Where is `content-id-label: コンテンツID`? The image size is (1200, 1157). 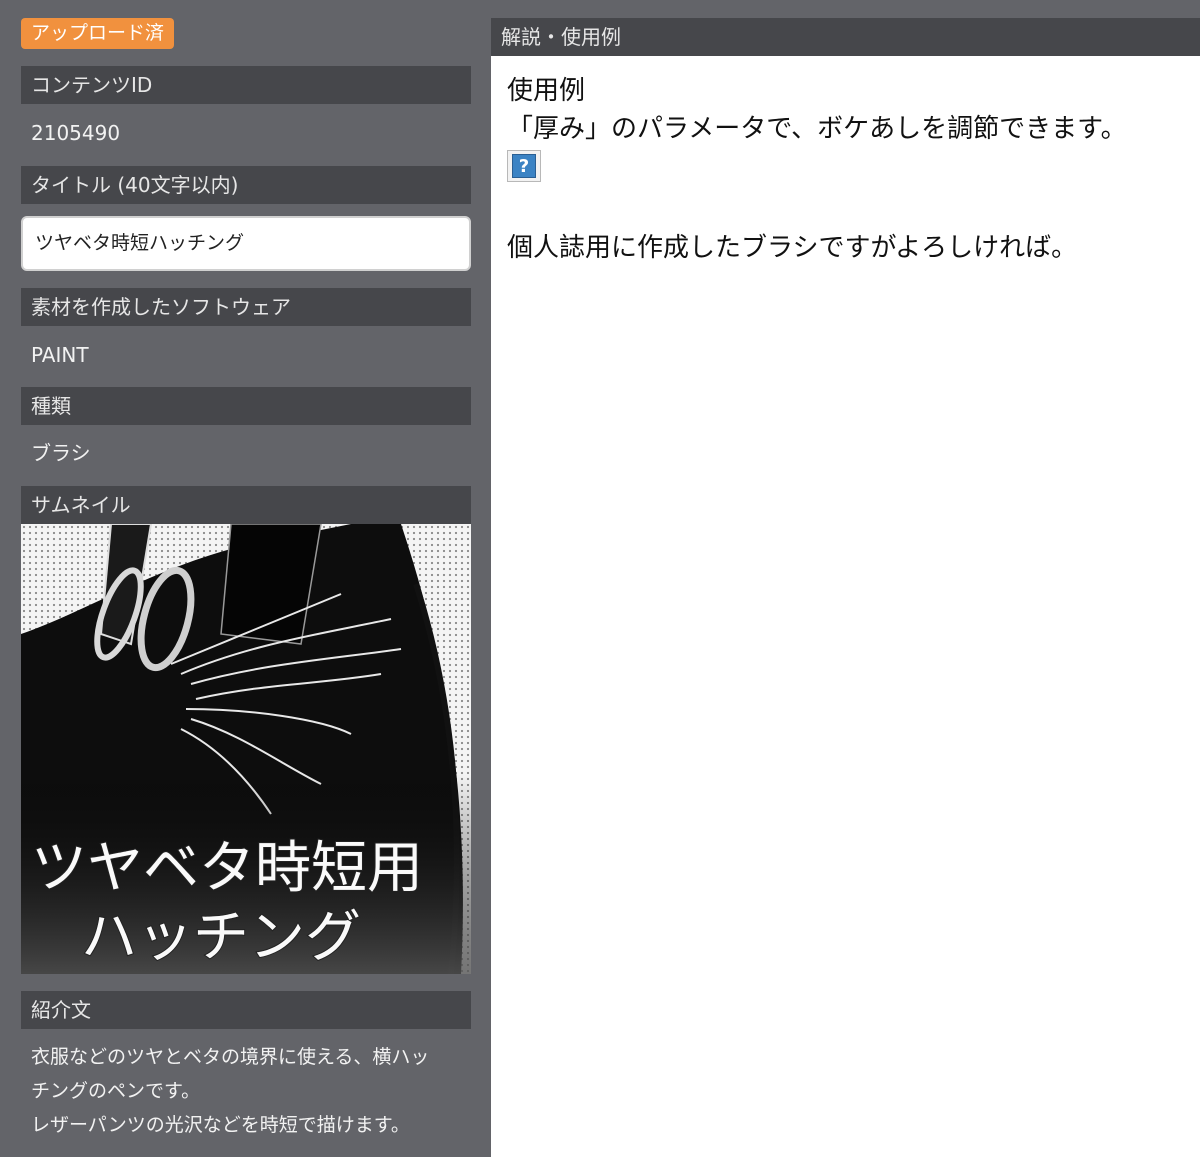 content-id-label: コンテンツID is located at coordinates (246, 85).